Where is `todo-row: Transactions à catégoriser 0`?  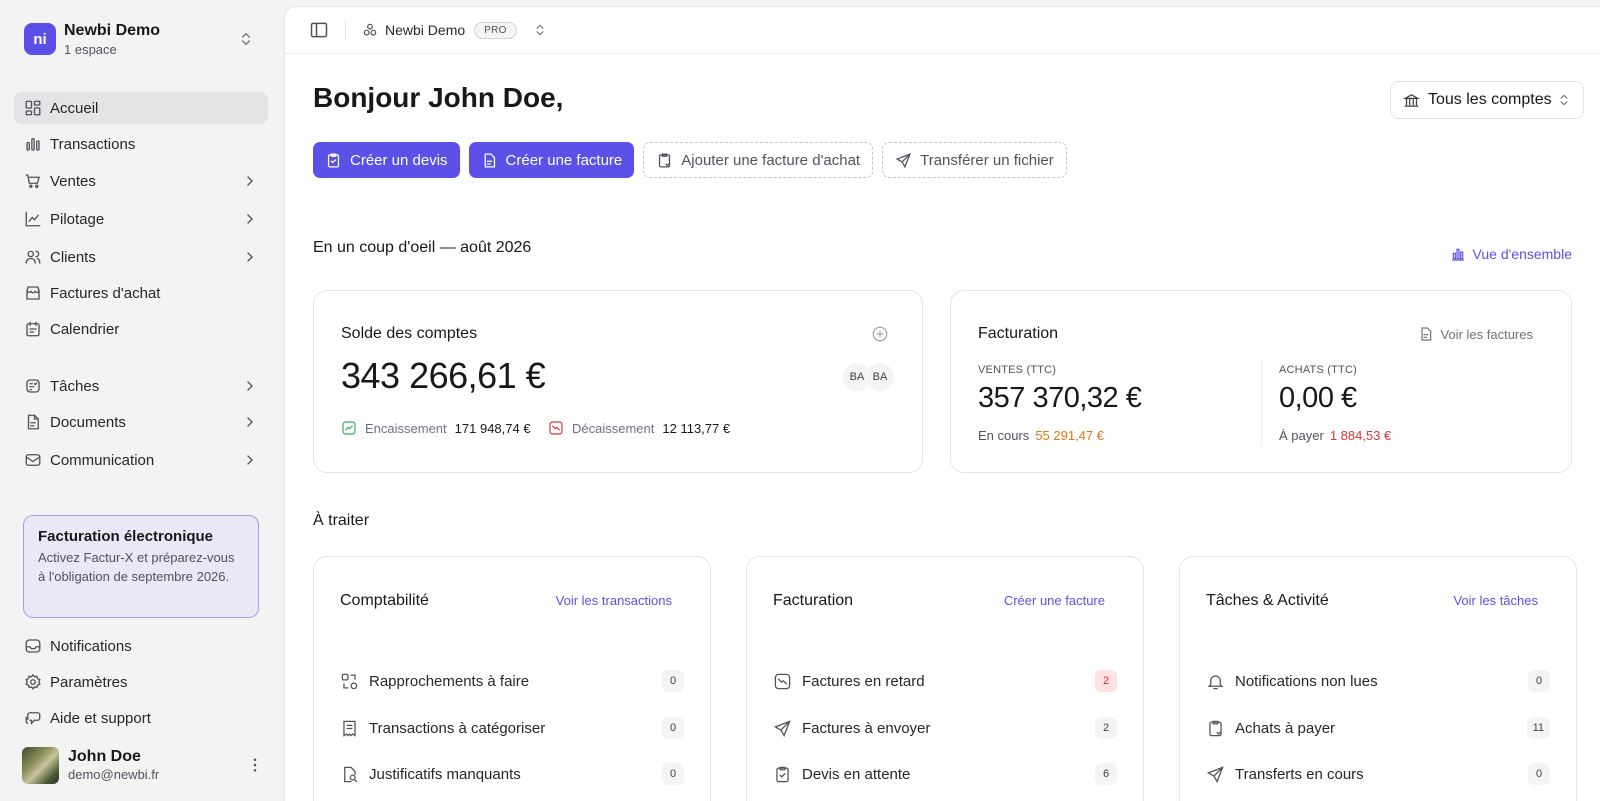
todo-row: Transactions à catégoriser 0 is located at coordinates (512, 728).